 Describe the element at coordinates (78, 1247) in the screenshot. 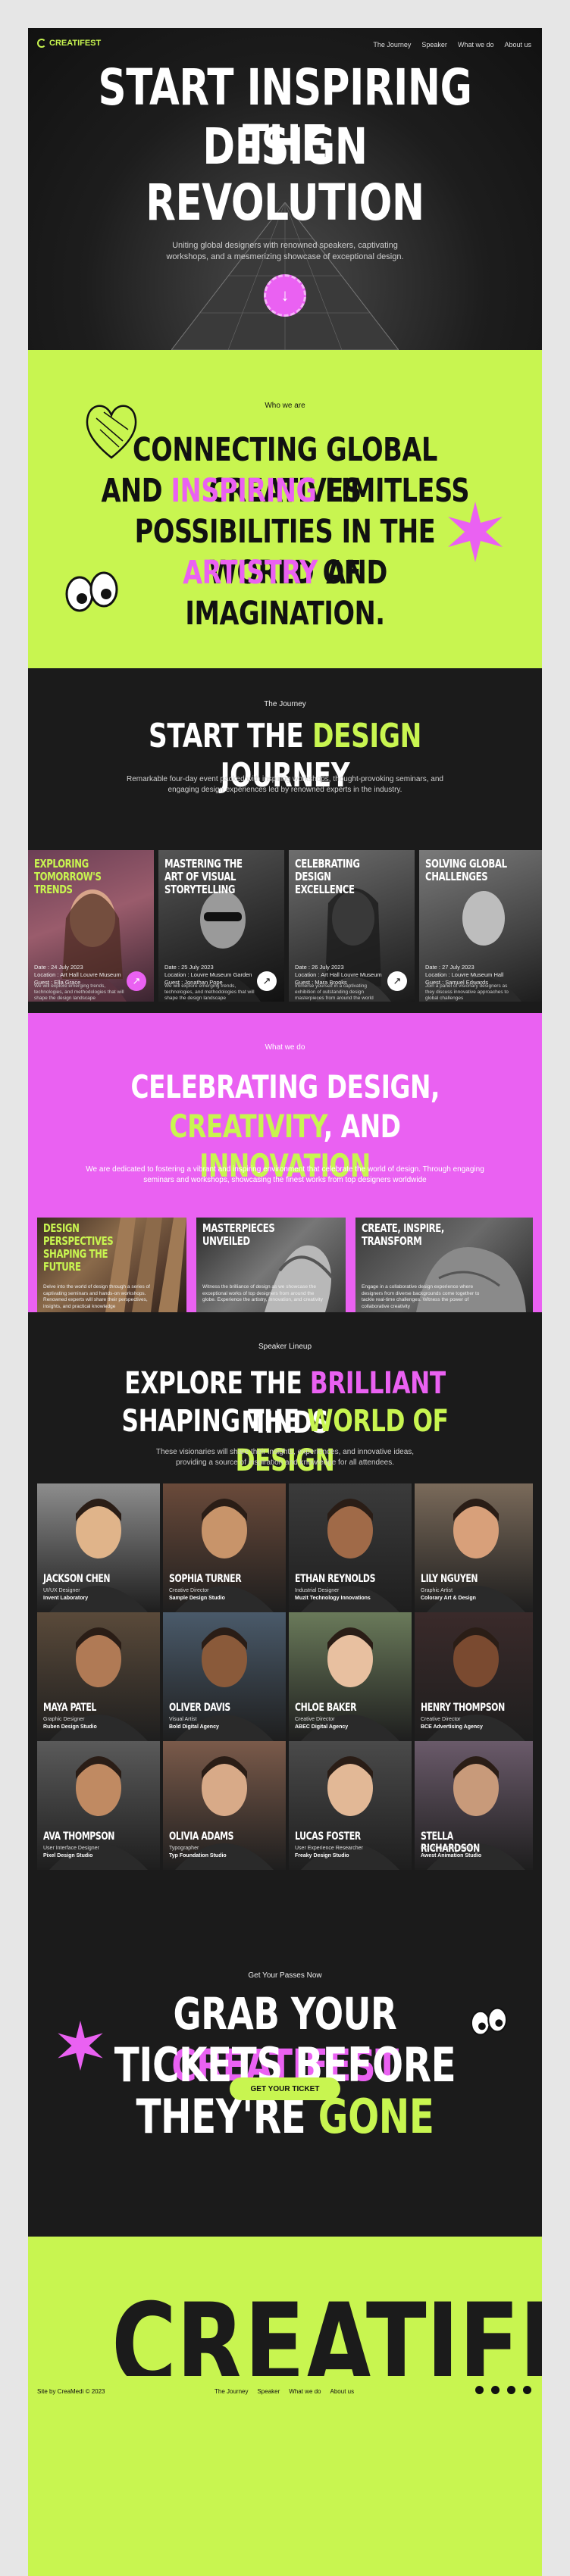

I see `what-card-title: DESIGN PERSPECTIVES SHAPING THE FUTURE` at that location.